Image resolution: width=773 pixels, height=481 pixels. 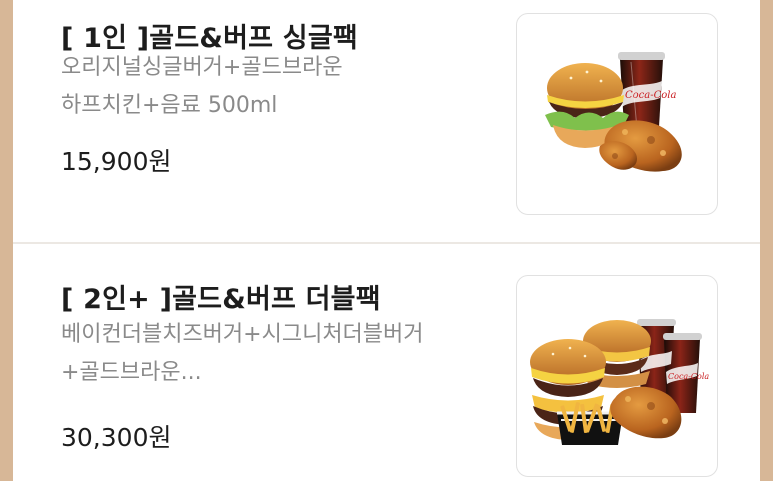 I want to click on fried-chicken, so click(x=640, y=146).